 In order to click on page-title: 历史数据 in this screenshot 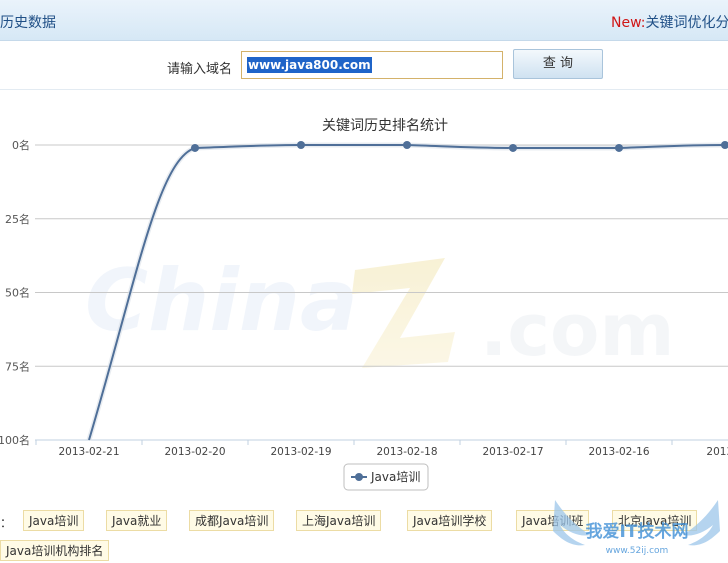, I will do `click(28, 23)`.